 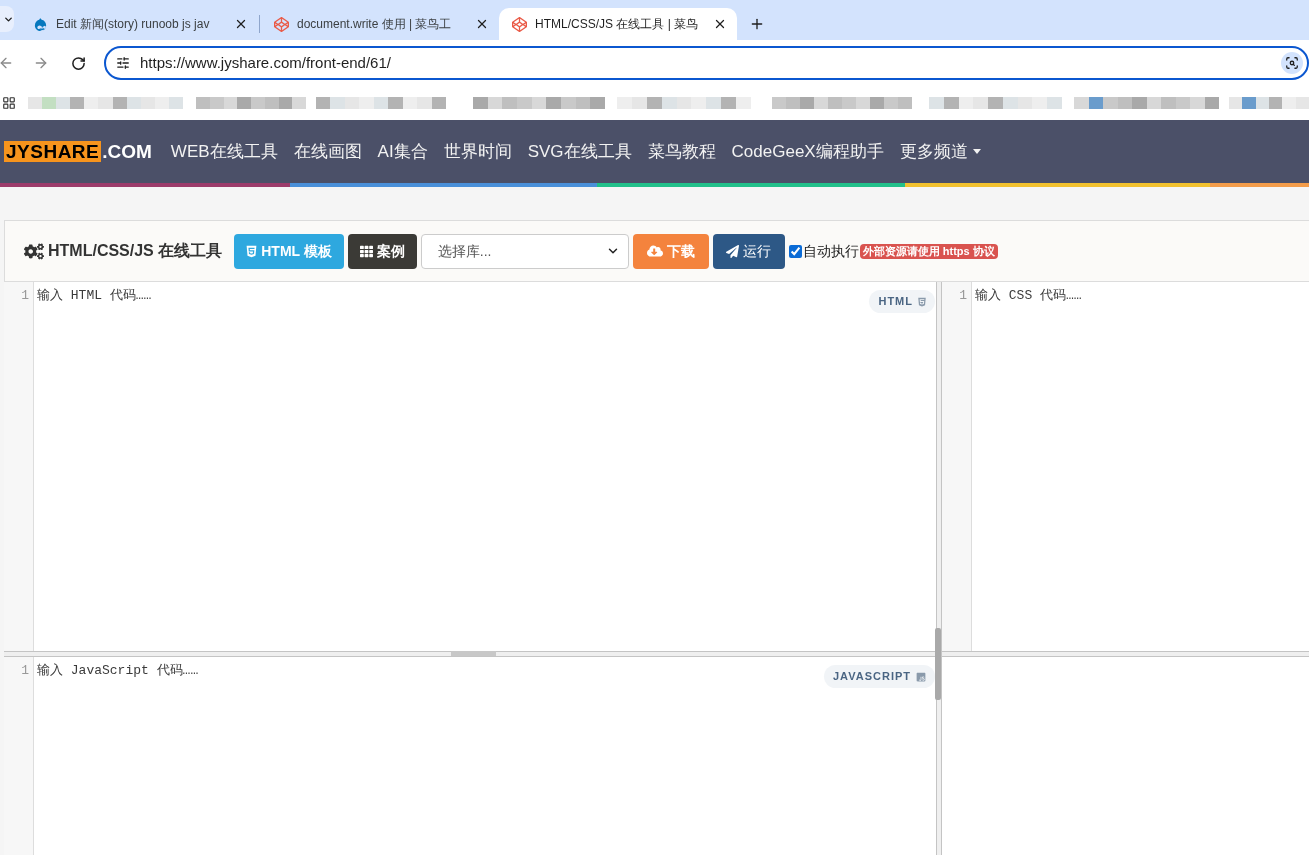 I want to click on plus-icon, so click(x=757, y=24).